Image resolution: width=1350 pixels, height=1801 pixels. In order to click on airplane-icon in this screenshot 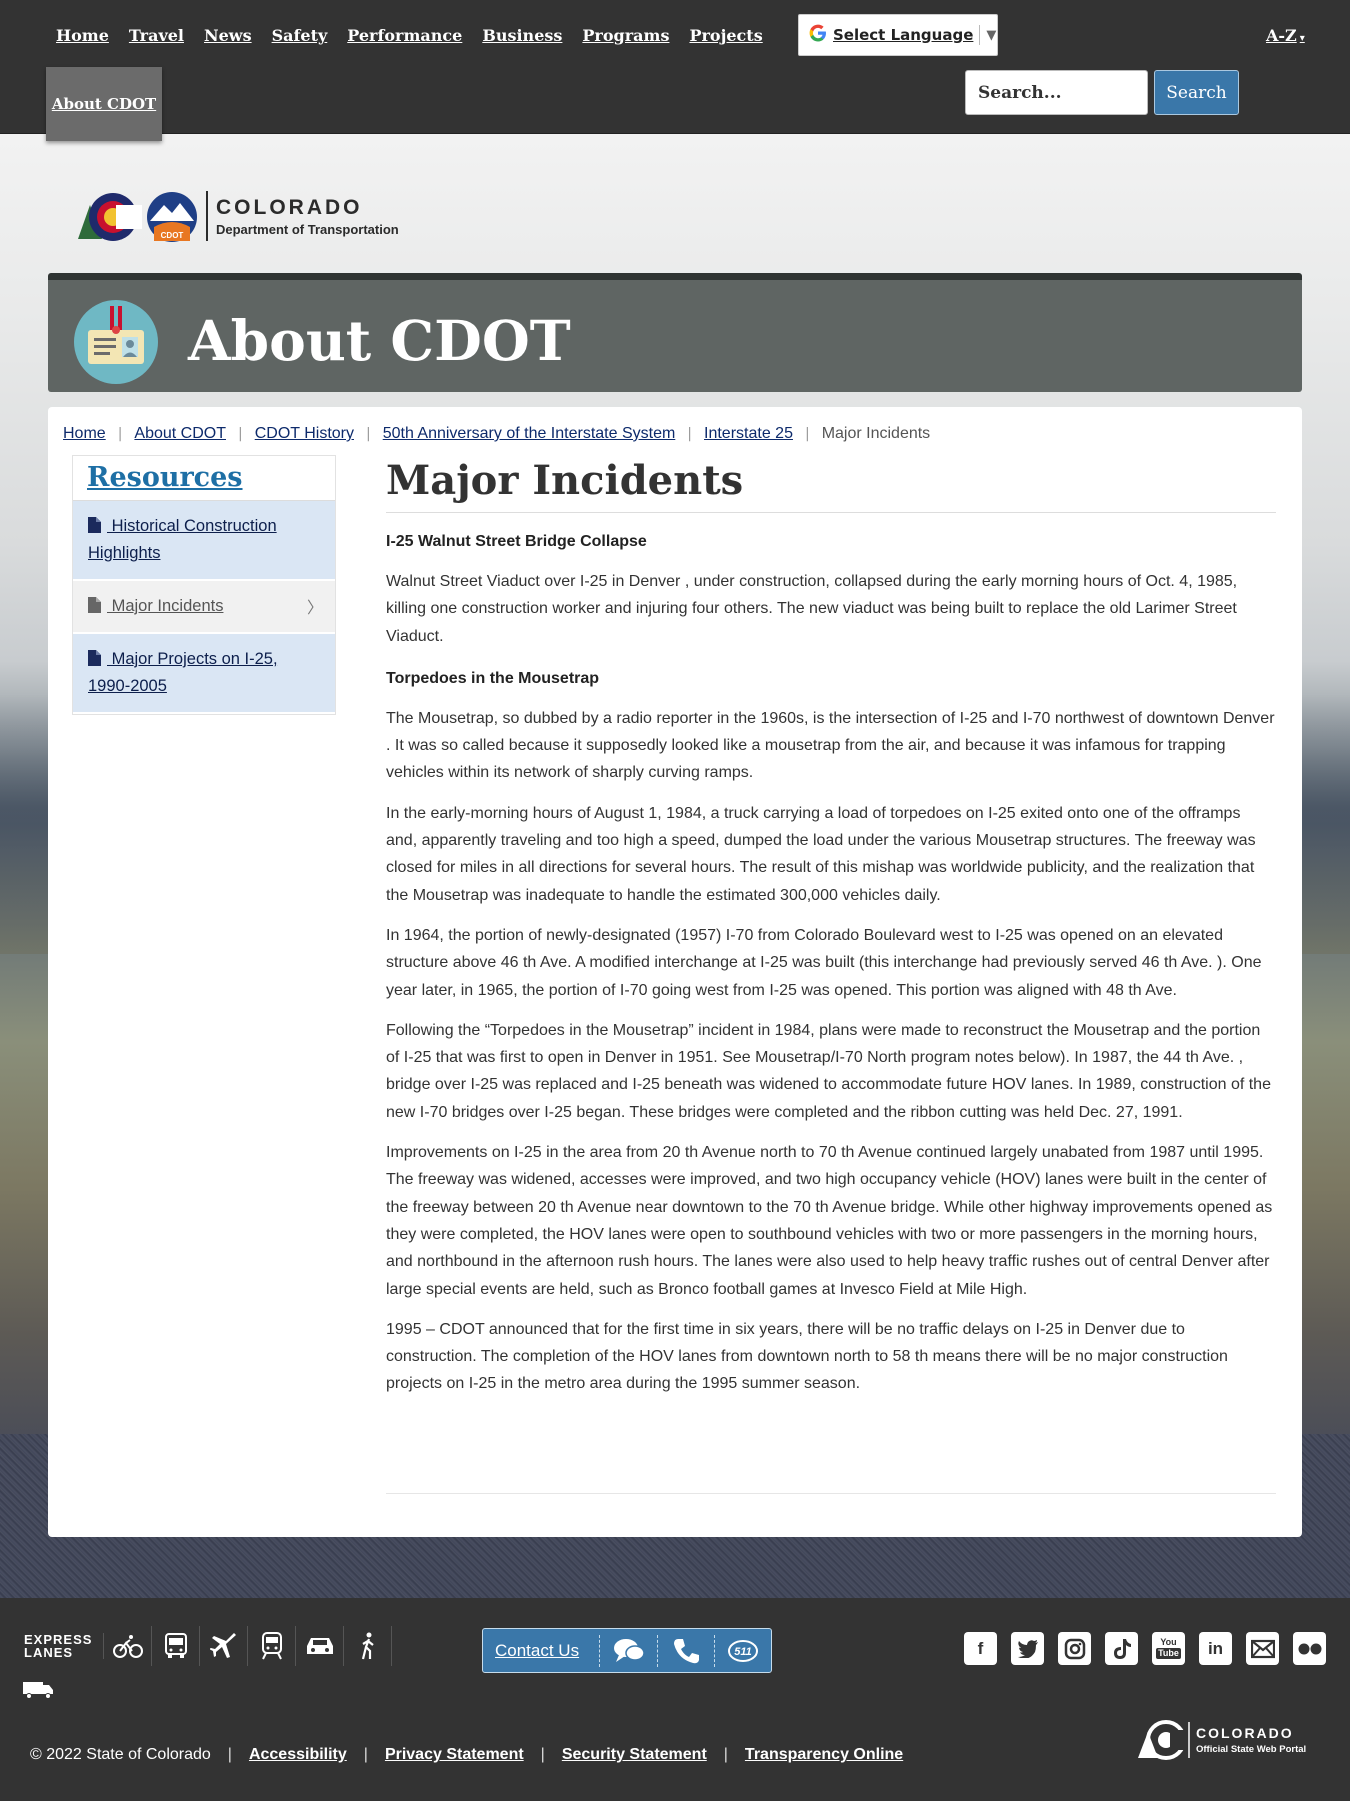, I will do `click(224, 1646)`.